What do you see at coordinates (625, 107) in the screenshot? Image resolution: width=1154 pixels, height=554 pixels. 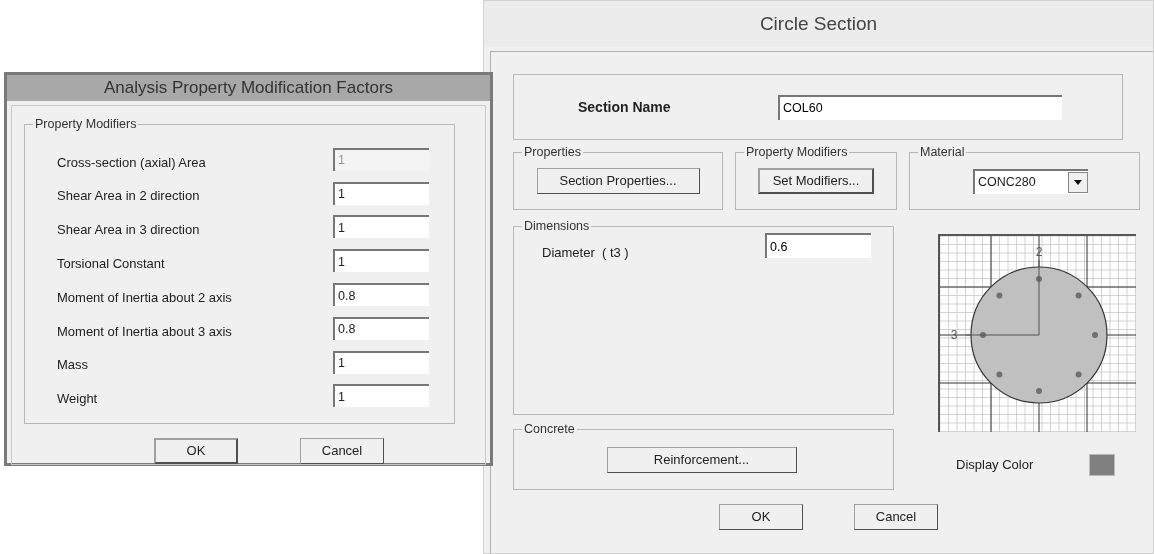 I see `field-label: Section Name` at bounding box center [625, 107].